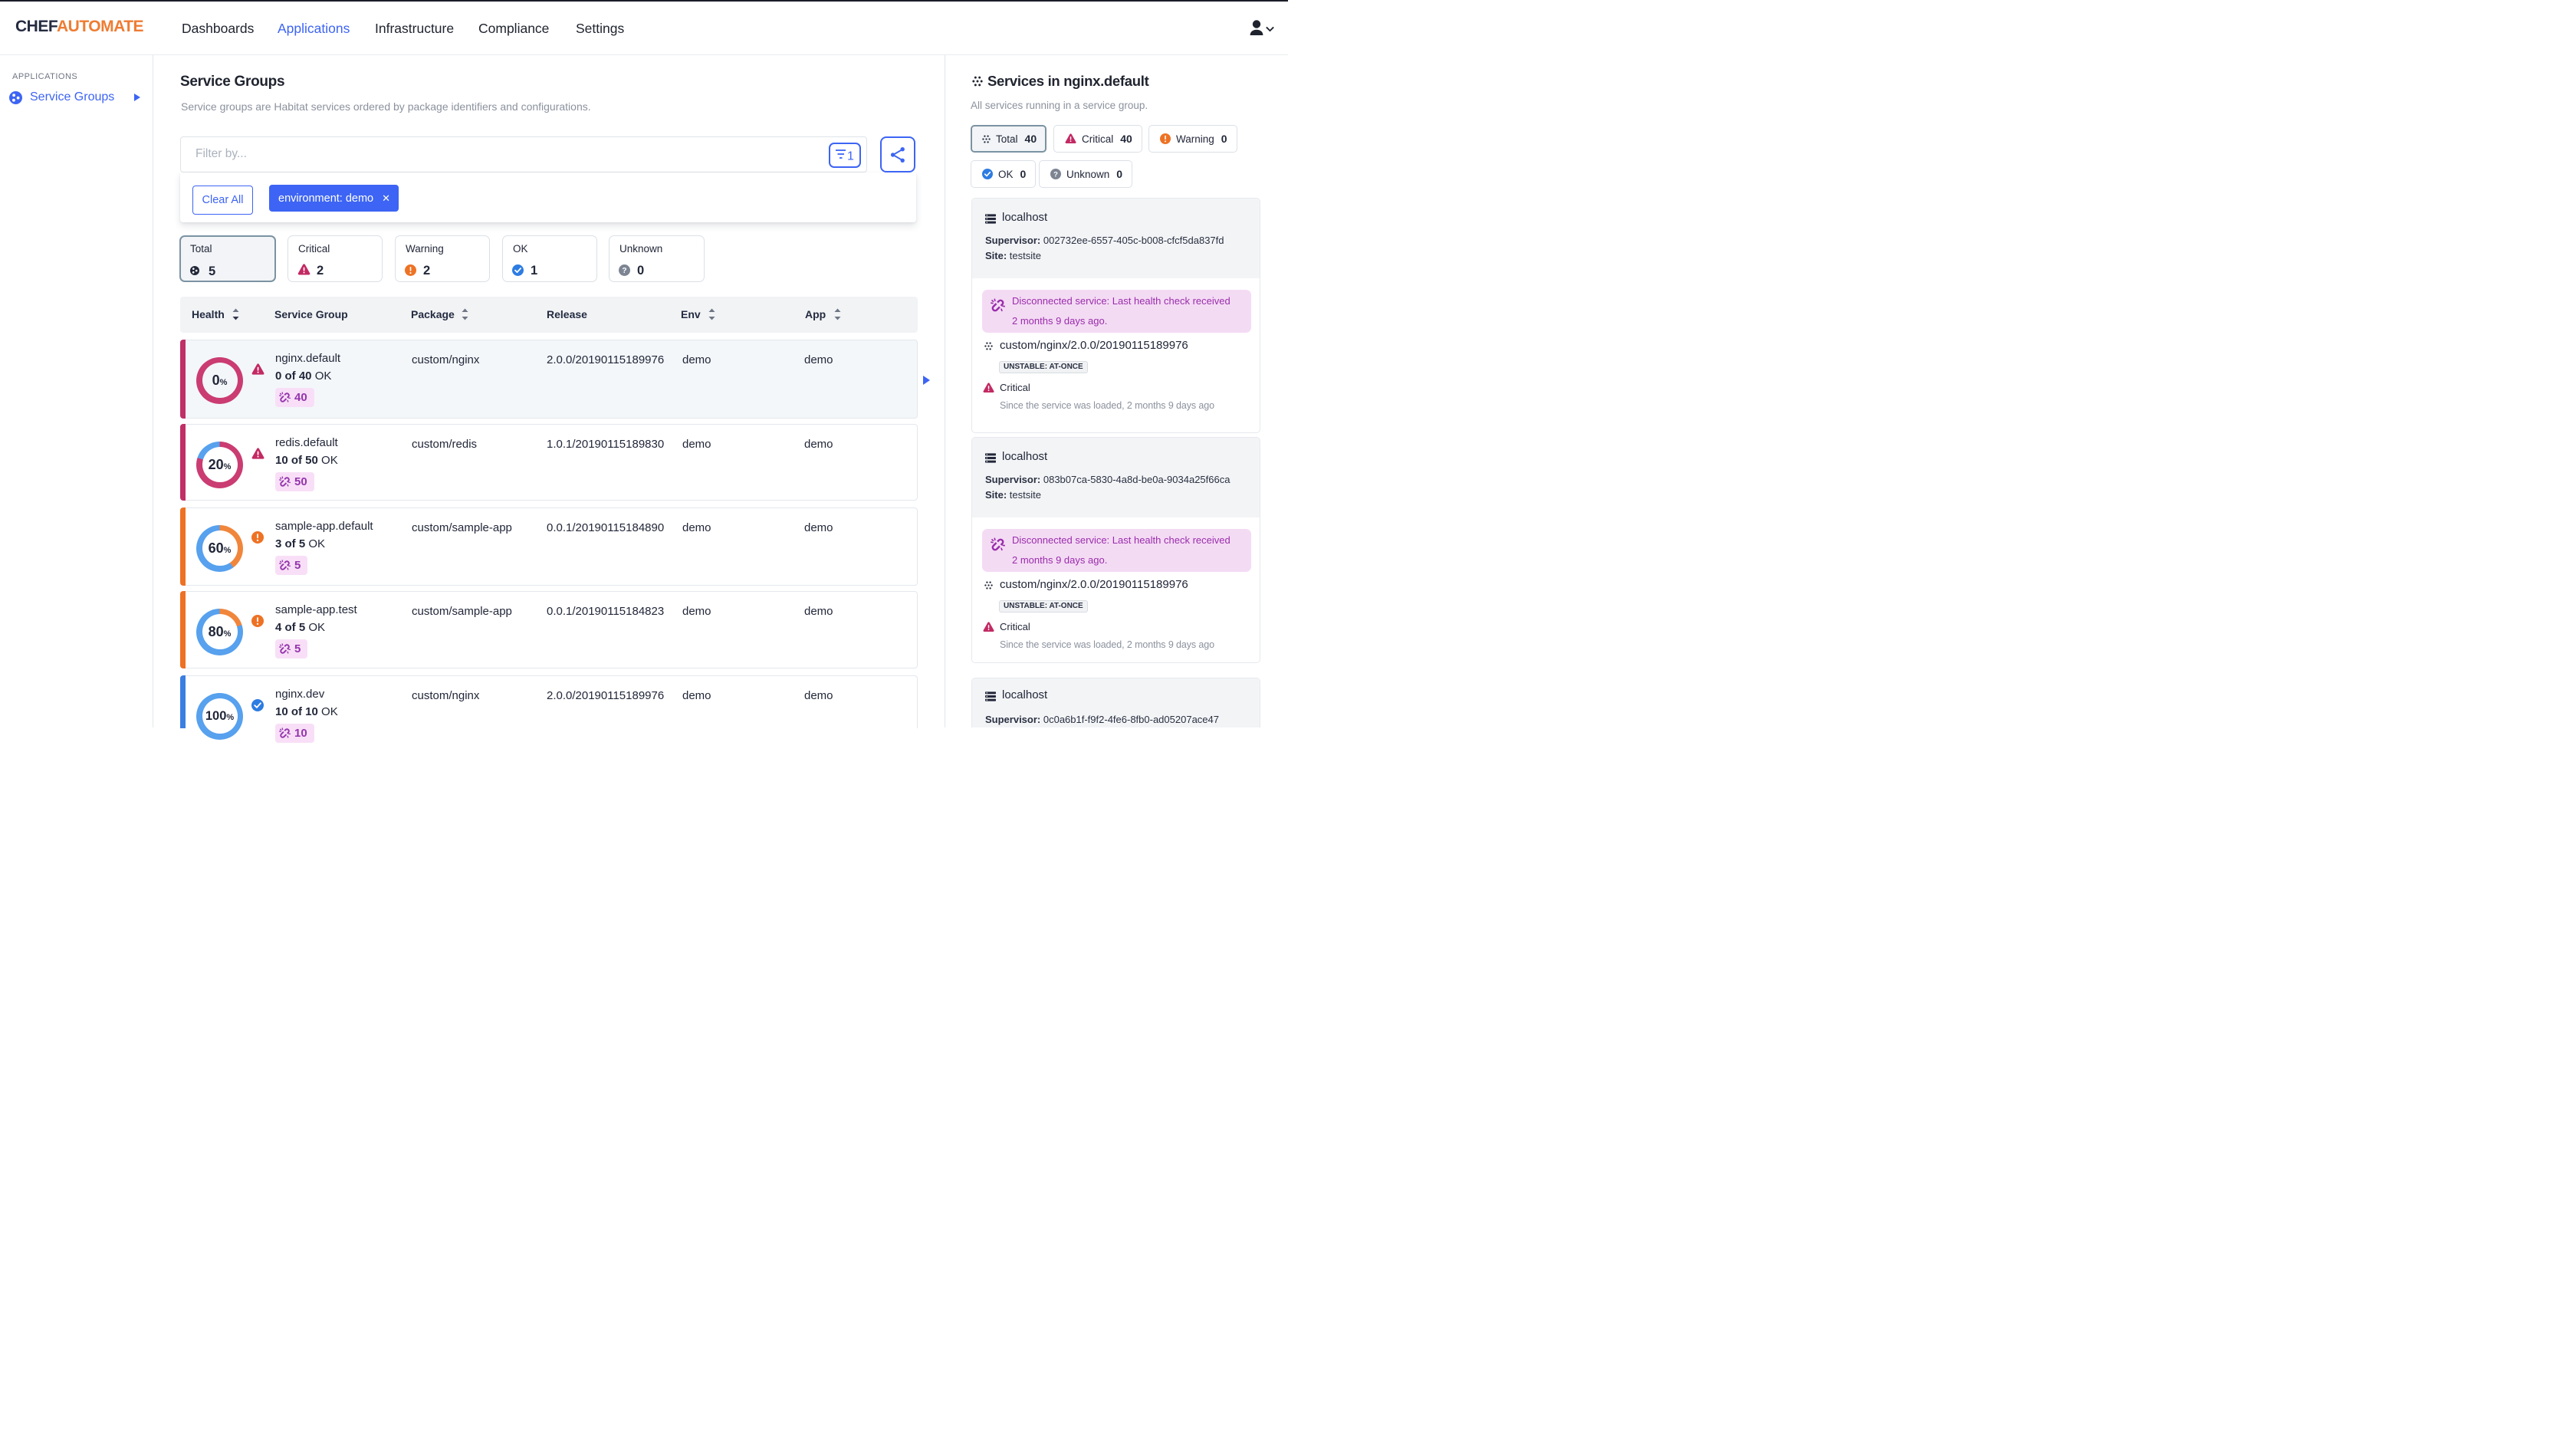  What do you see at coordinates (850, 156) in the screenshot?
I see `svg-text: 1` at bounding box center [850, 156].